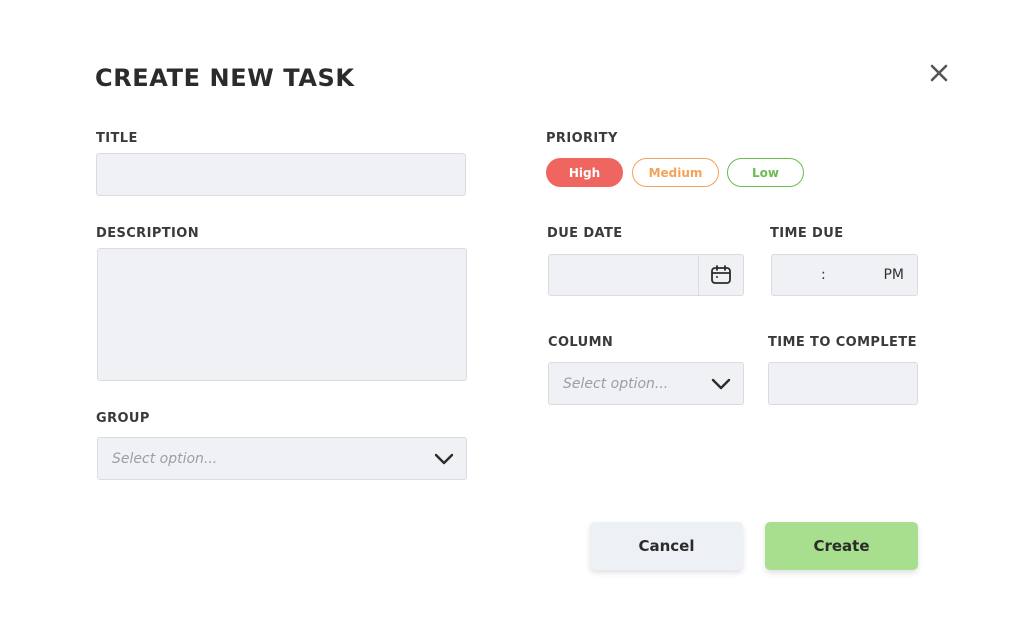 This screenshot has width=1015, height=640. I want to click on due-date-input, so click(646, 275).